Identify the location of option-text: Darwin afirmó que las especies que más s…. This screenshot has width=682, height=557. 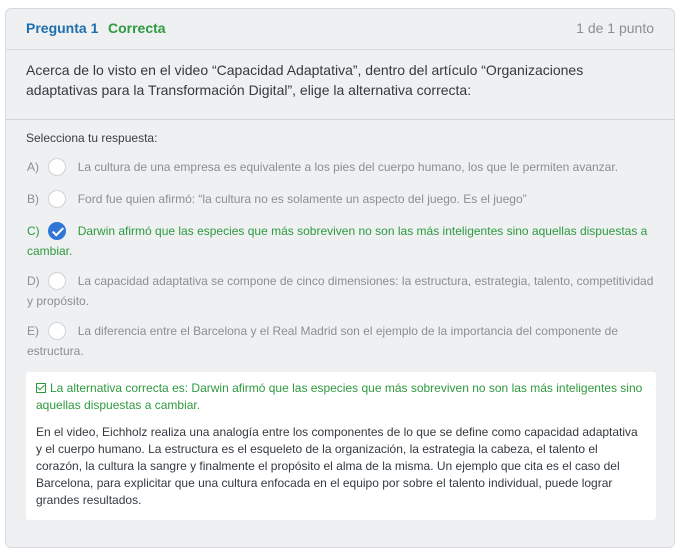
(337, 241).